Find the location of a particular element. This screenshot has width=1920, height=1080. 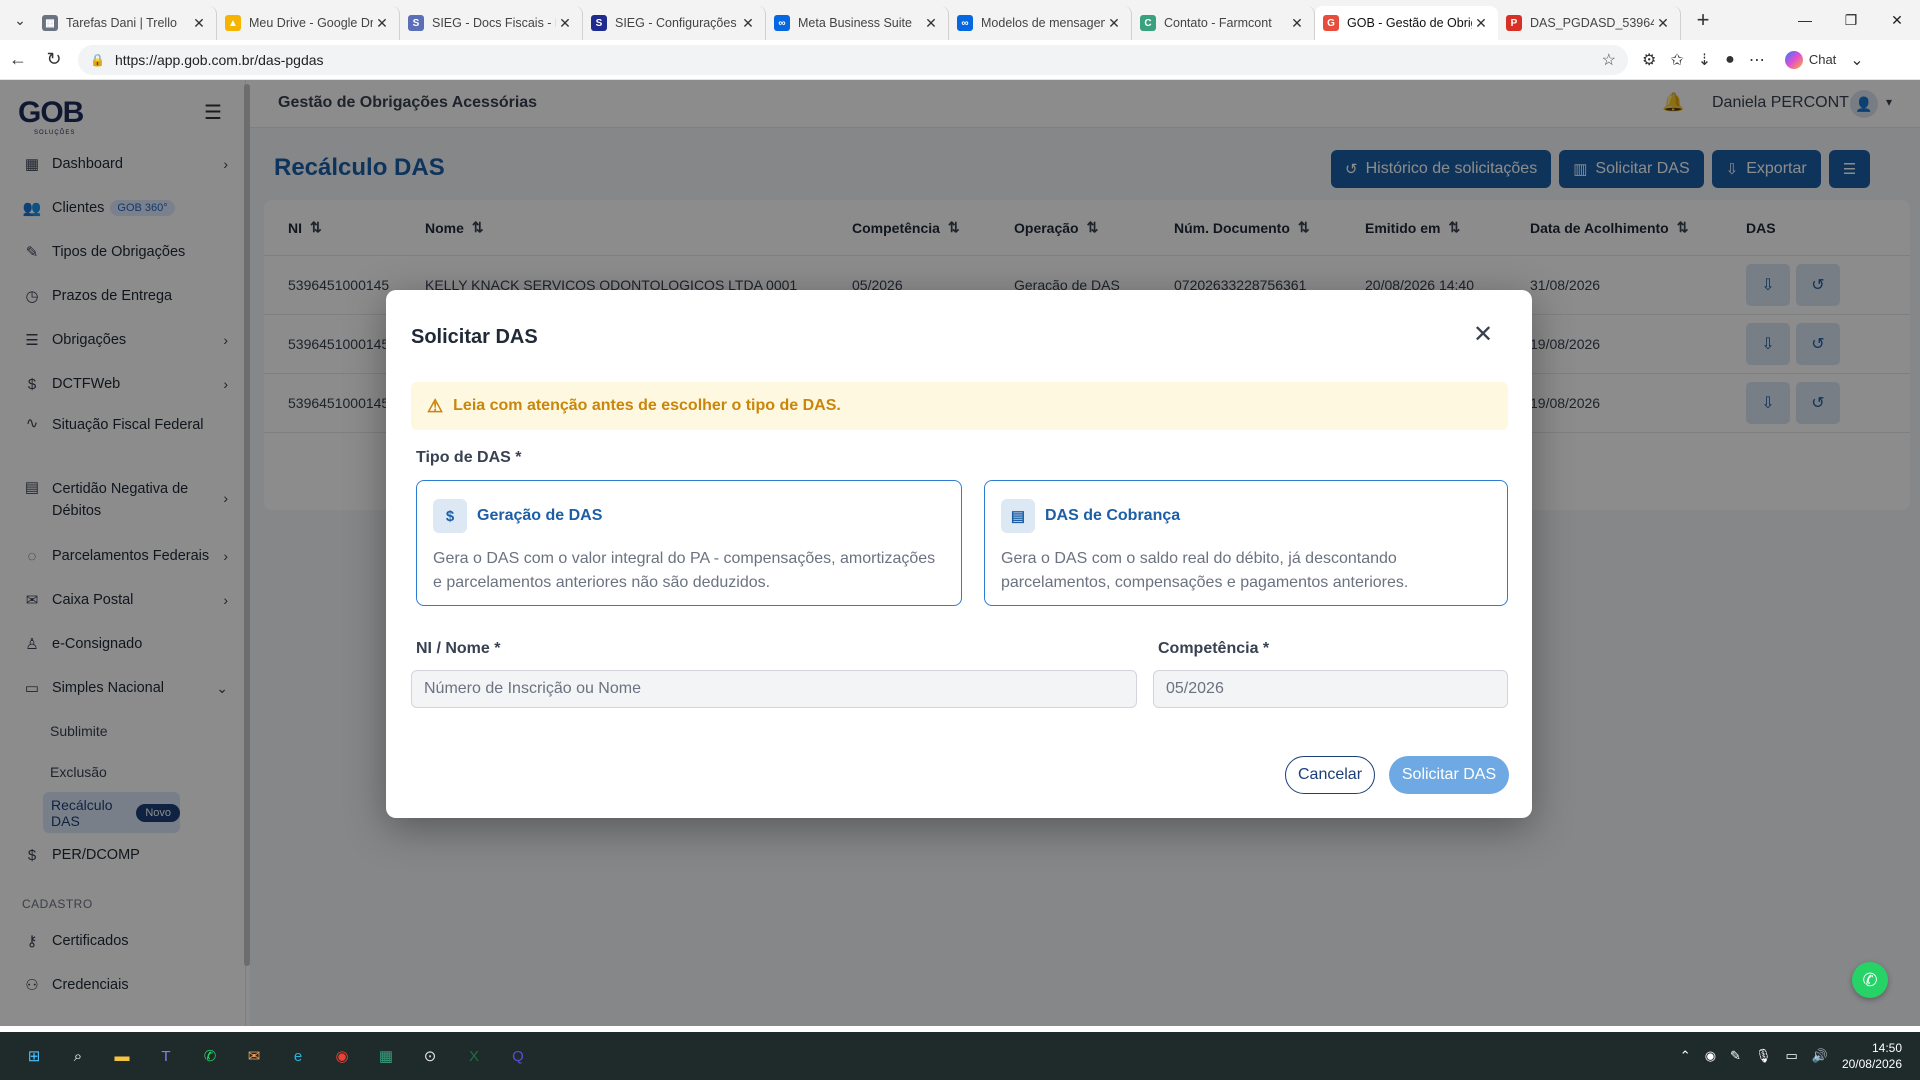

tab-title: Modelos de mensagem is located at coordinates (1043, 23).